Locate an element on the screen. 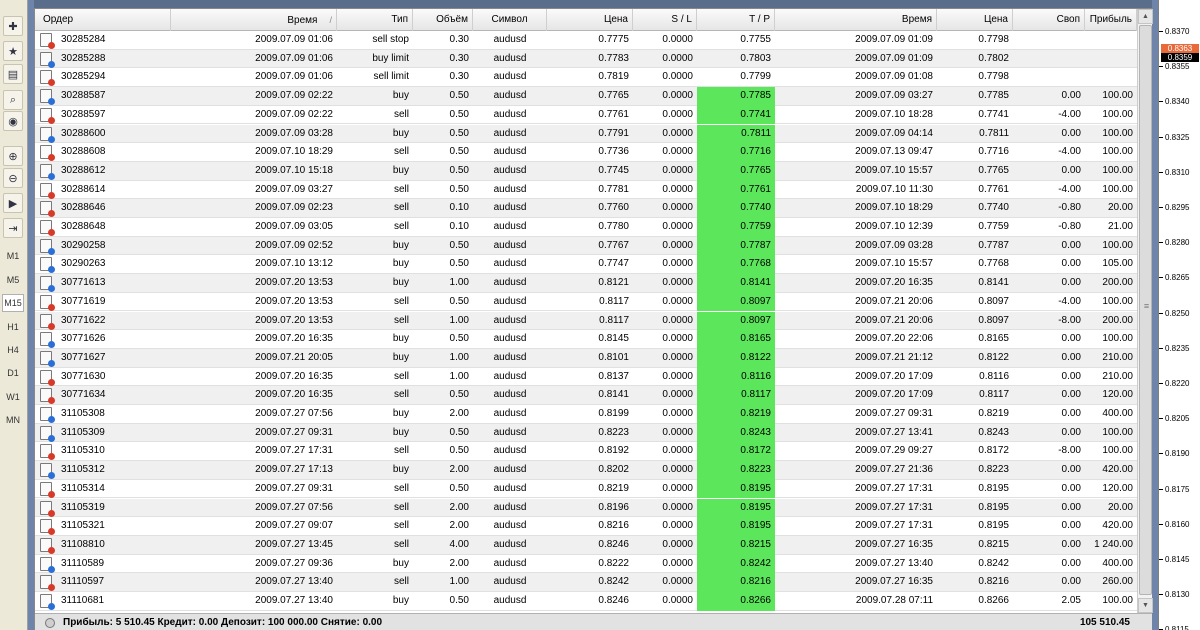  cell-close-price: 0.7716 is located at coordinates (993, 152).